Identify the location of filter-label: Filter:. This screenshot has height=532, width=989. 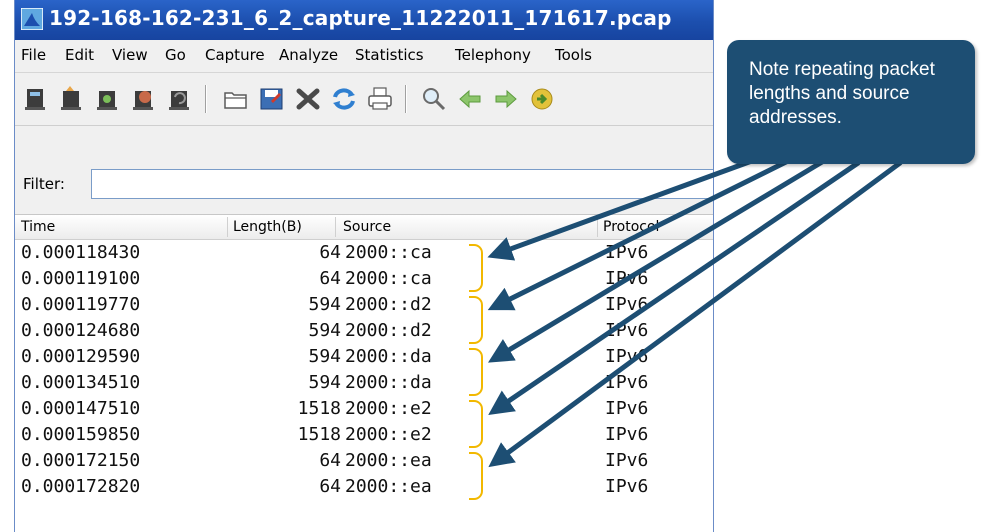
(44, 184).